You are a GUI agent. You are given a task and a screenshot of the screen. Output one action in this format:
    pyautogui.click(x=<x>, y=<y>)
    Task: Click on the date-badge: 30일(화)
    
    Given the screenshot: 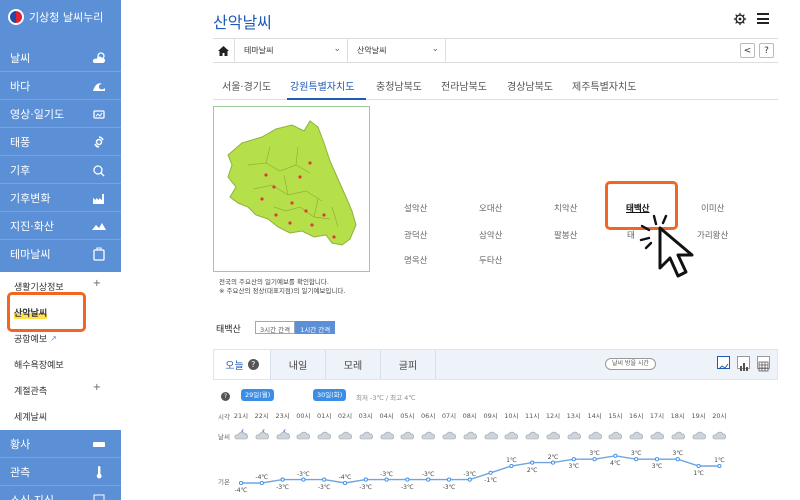 What is the action you would take?
    pyautogui.click(x=330, y=395)
    